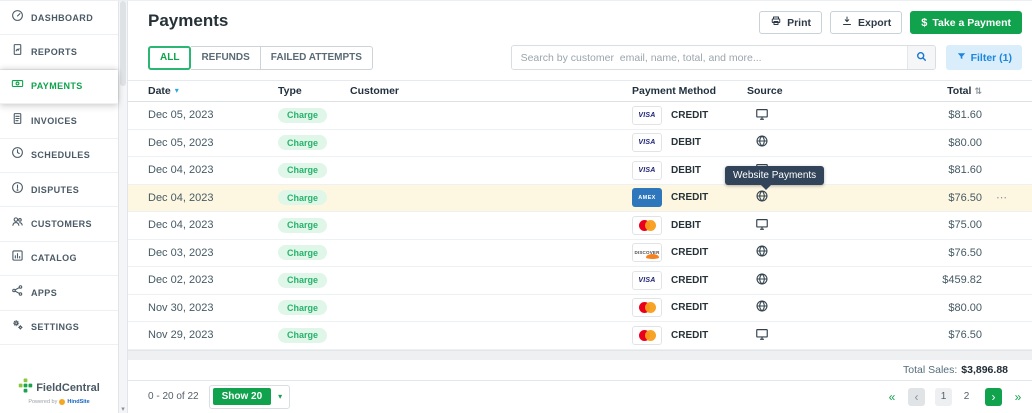 This screenshot has height=413, width=1032. Describe the element at coordinates (995, 197) in the screenshot. I see `row-menu: ⋯` at that location.